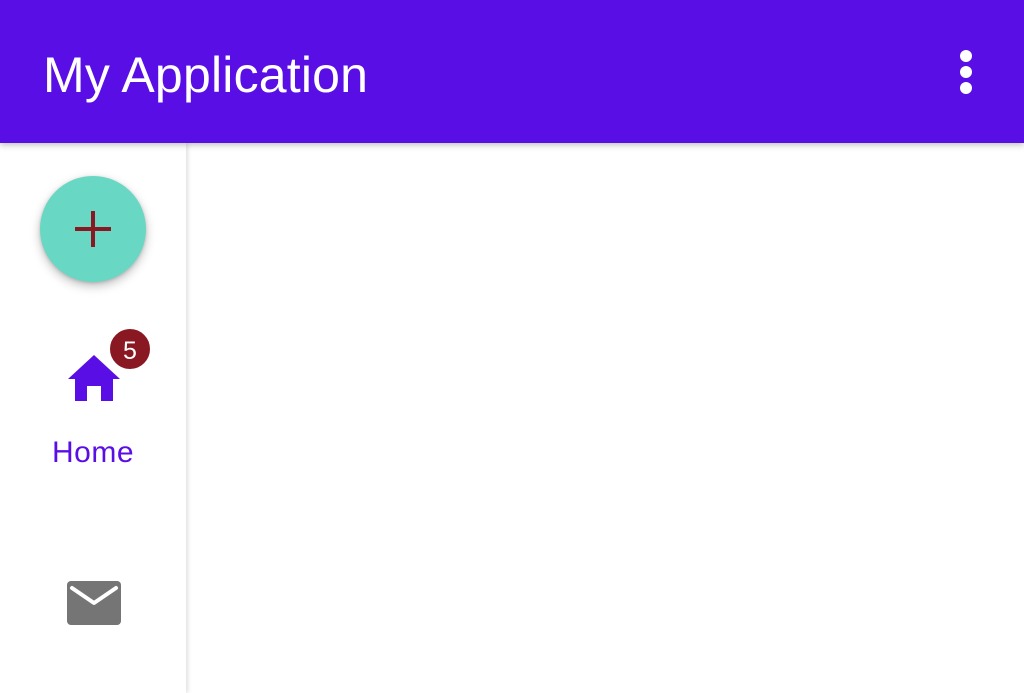 The image size is (1024, 693). Describe the element at coordinates (206, 75) in the screenshot. I see `app-title: My Application` at that location.